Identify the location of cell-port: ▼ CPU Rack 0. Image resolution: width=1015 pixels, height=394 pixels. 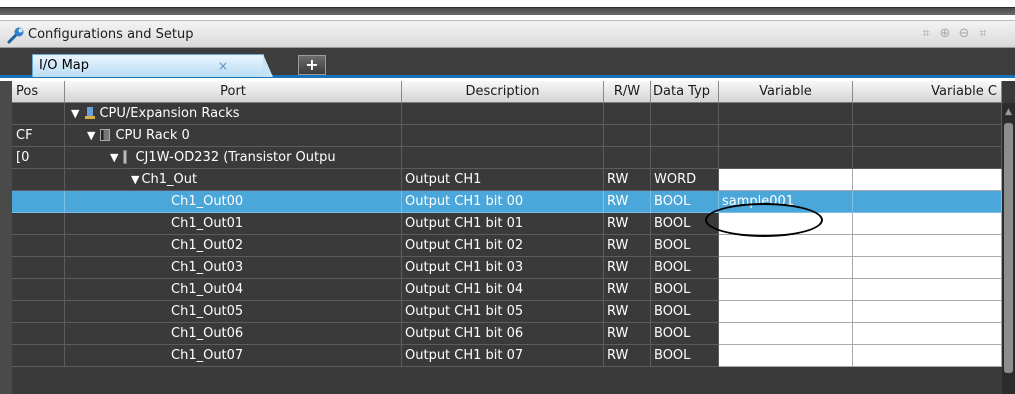
(233, 136).